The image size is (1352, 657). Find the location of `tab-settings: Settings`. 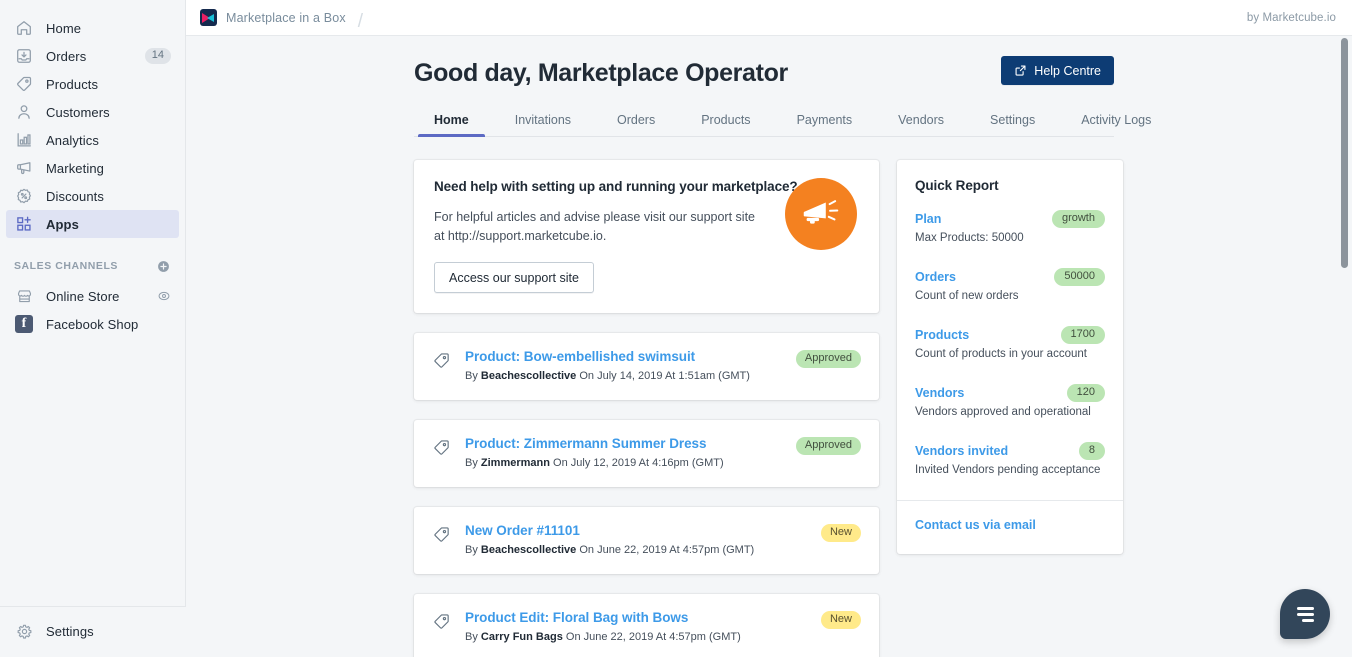

tab-settings: Settings is located at coordinates (1012, 124).